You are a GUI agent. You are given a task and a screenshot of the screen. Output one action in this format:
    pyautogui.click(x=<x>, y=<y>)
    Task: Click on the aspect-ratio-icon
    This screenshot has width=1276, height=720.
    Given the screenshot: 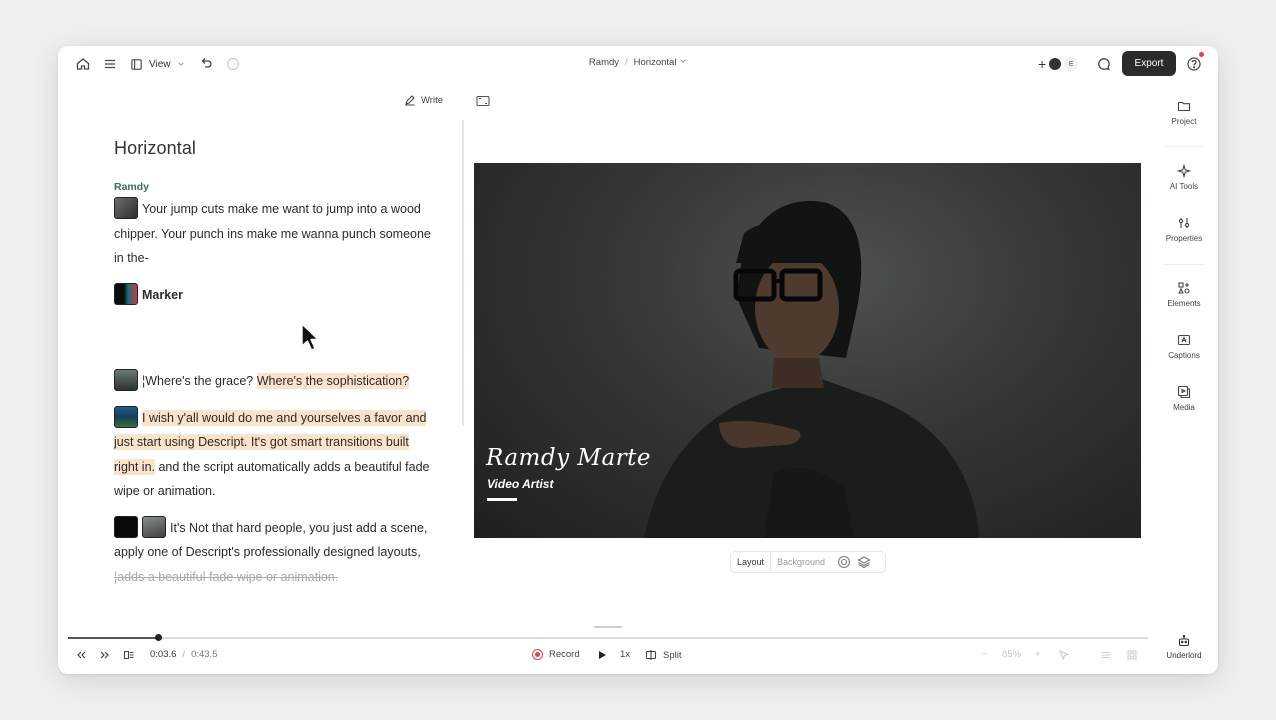 What is the action you would take?
    pyautogui.click(x=483, y=100)
    